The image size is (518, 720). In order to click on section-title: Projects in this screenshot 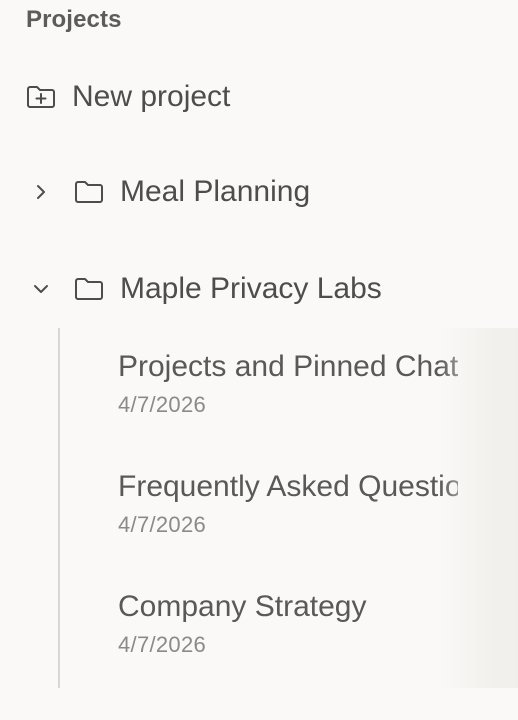, I will do `click(74, 19)`.